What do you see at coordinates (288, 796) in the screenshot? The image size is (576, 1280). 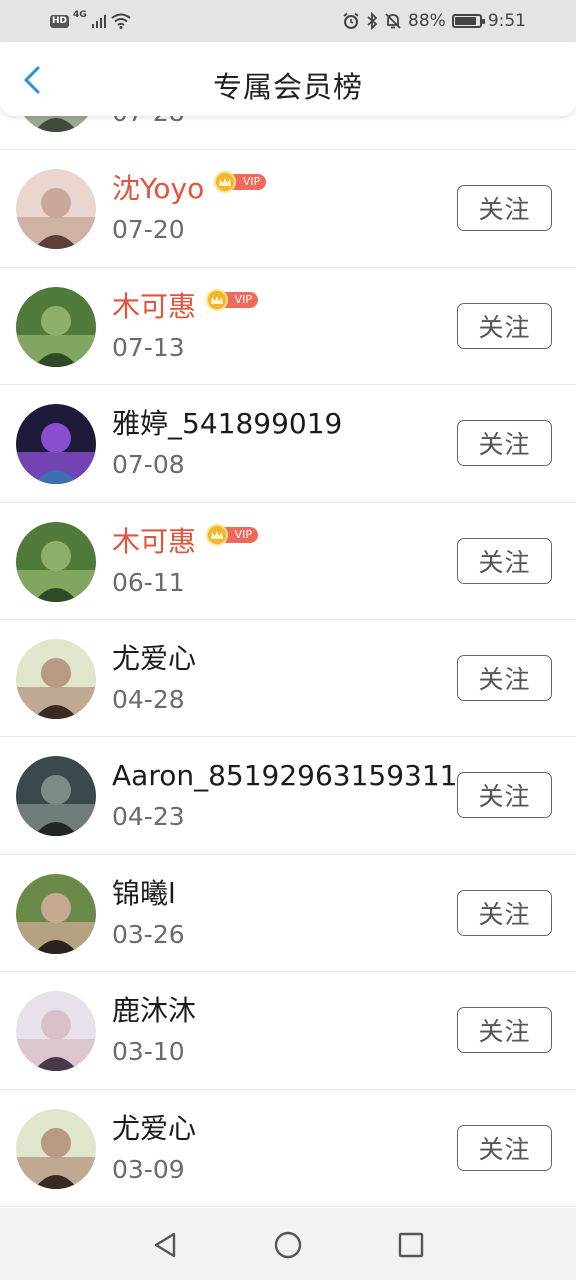 I see `member-row: Aaron_85192963159311 04-23 关注` at bounding box center [288, 796].